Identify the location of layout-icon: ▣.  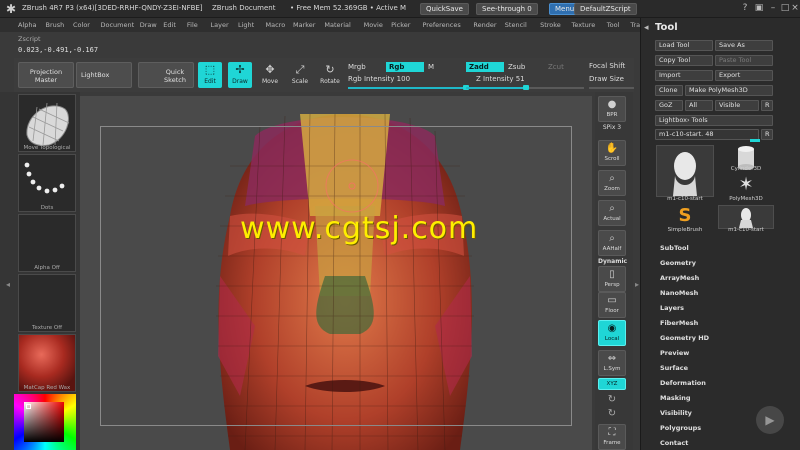
(759, 8).